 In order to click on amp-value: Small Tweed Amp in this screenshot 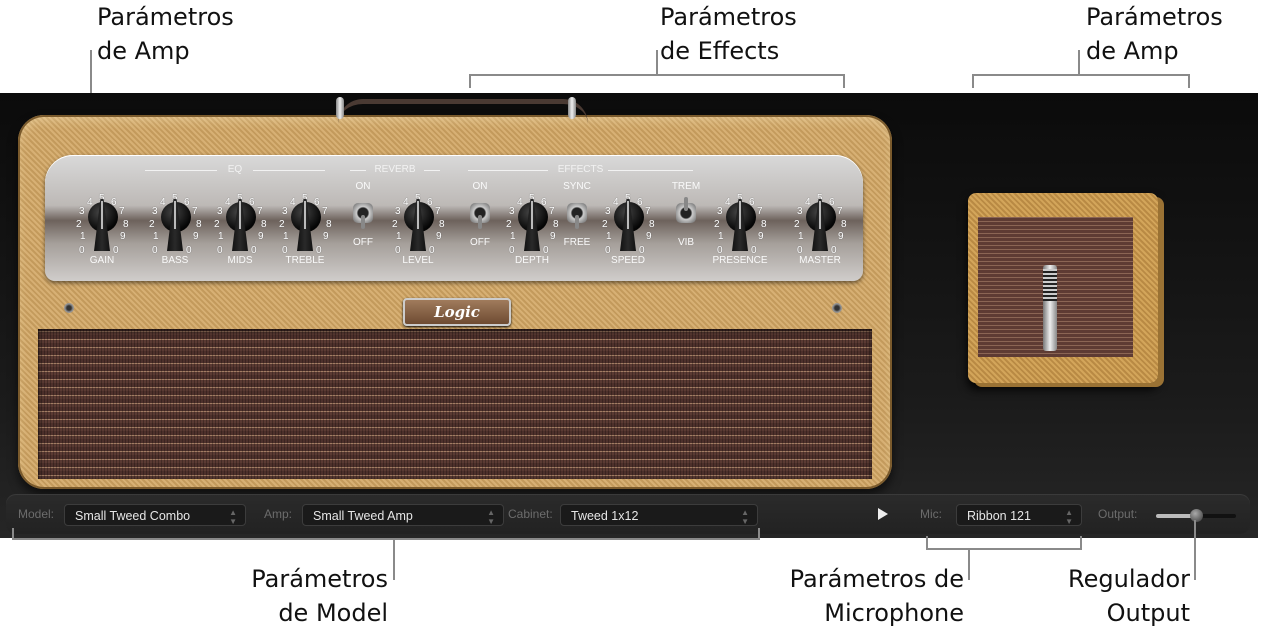, I will do `click(363, 516)`.